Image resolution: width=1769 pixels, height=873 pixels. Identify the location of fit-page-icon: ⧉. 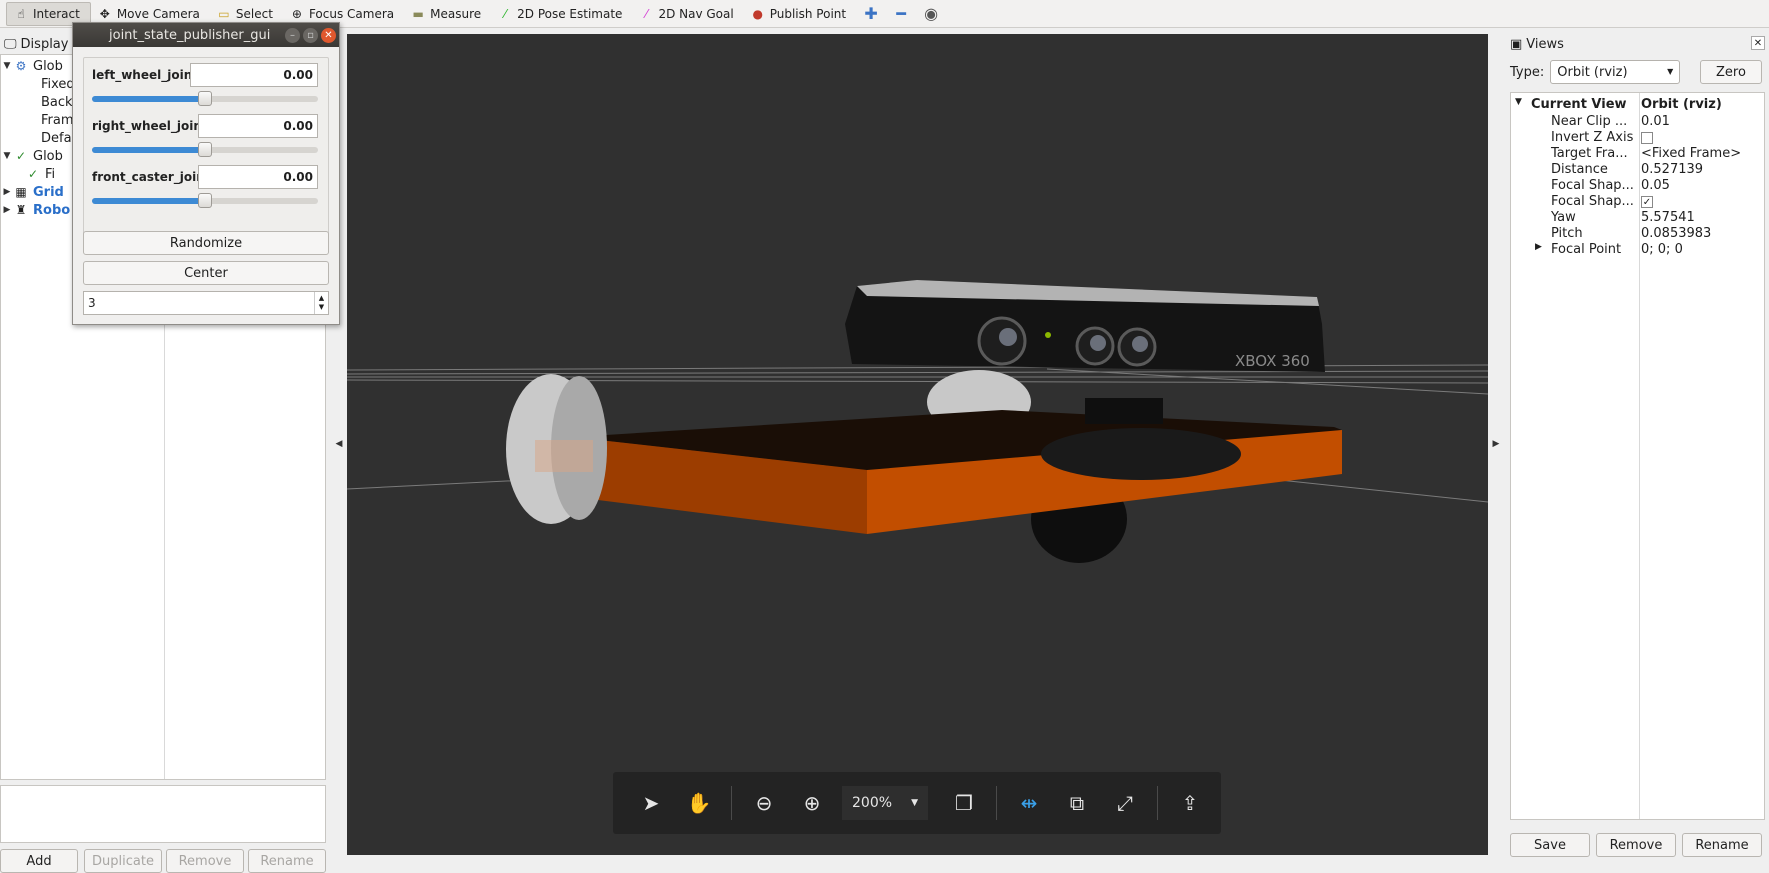
(1077, 803).